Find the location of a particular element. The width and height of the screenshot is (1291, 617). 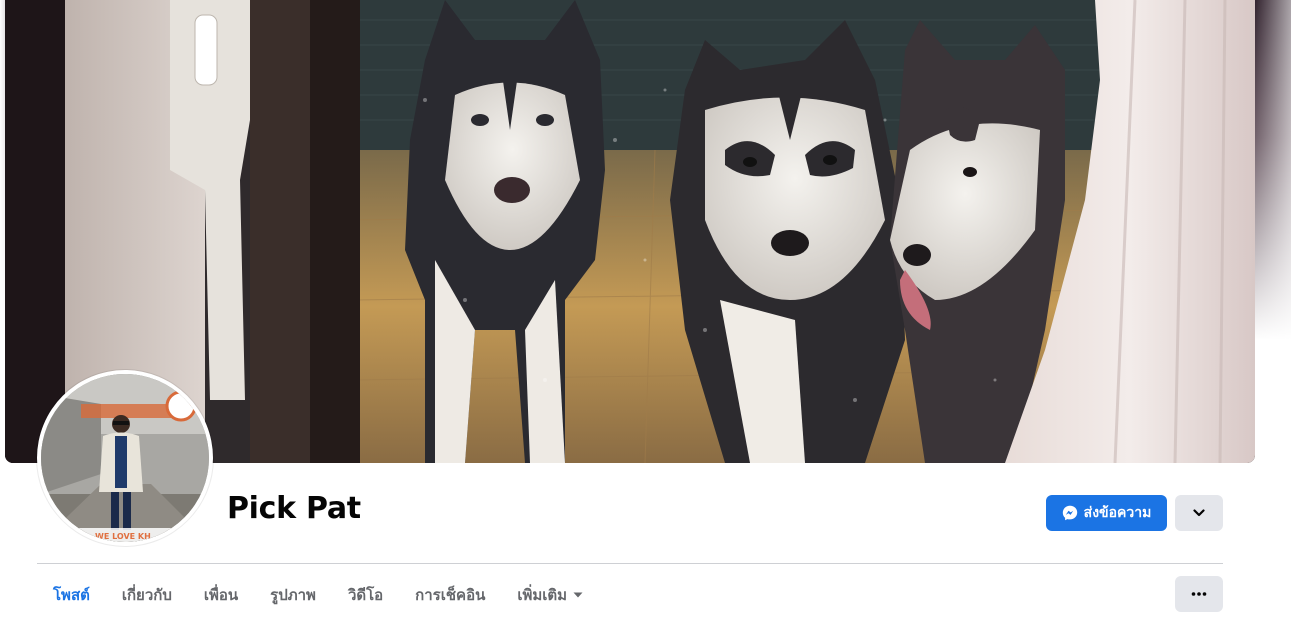

send-message-button: ส่งข้อความ is located at coordinates (1106, 513).